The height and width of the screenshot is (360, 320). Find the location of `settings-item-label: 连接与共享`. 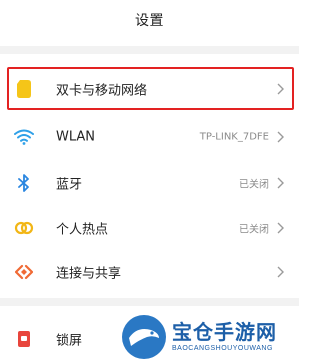

settings-item-label: 连接与共享 is located at coordinates (89, 274).